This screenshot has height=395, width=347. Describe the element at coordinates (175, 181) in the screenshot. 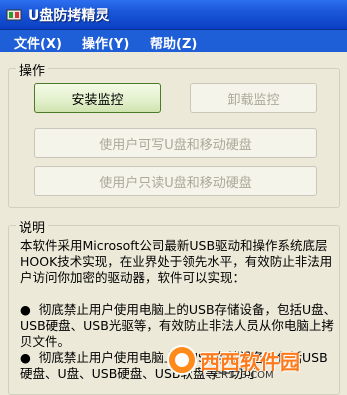

I see `read-only-button: 使用户只读U盘和移动硬盘` at that location.